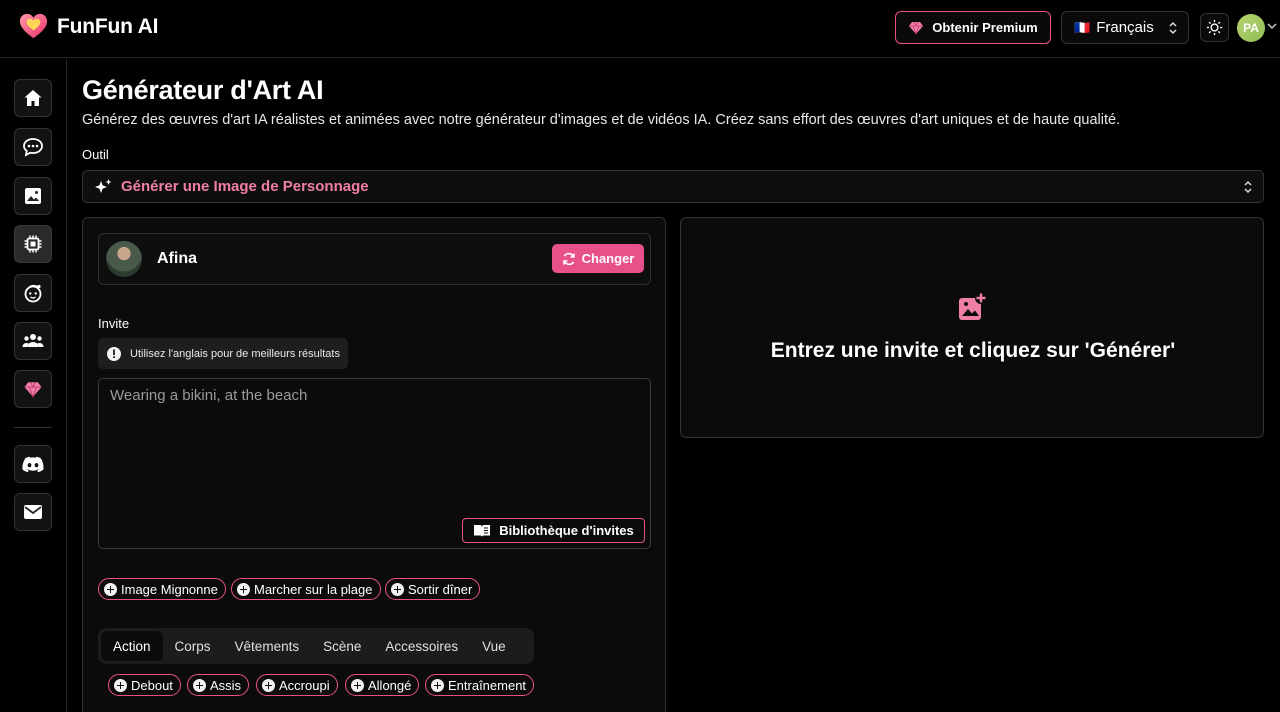 Image resolution: width=1280 pixels, height=712 pixels. I want to click on get-premium-button: Obtenir Premium, so click(973, 27).